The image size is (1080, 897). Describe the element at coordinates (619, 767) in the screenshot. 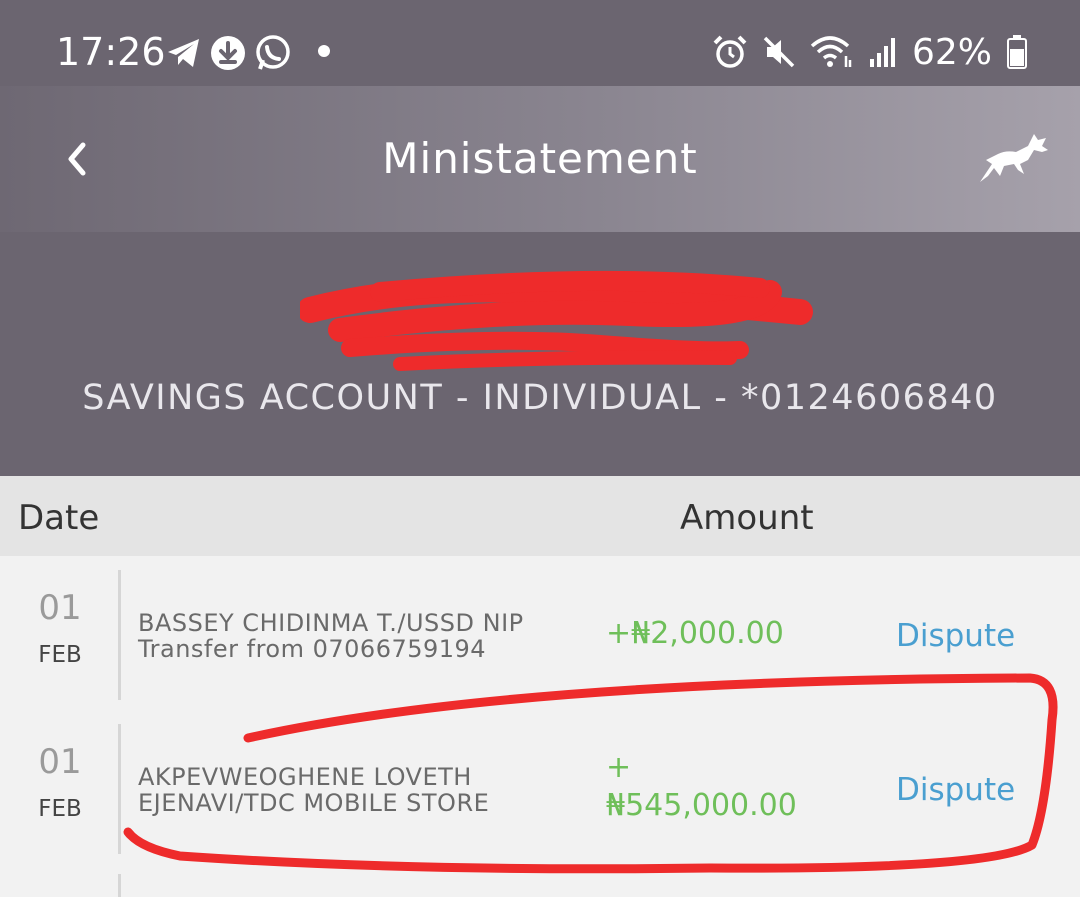

I see `transaction-amount-sign: +` at that location.